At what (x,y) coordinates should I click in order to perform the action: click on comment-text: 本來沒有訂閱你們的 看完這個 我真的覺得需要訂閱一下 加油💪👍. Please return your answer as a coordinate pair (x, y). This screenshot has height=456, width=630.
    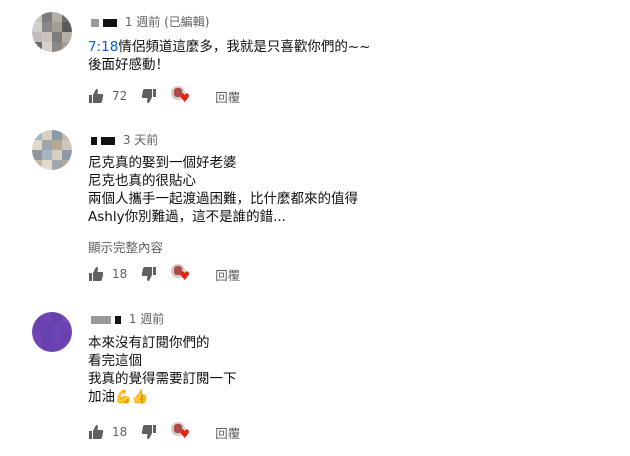
    Looking at the image, I should click on (162, 370).